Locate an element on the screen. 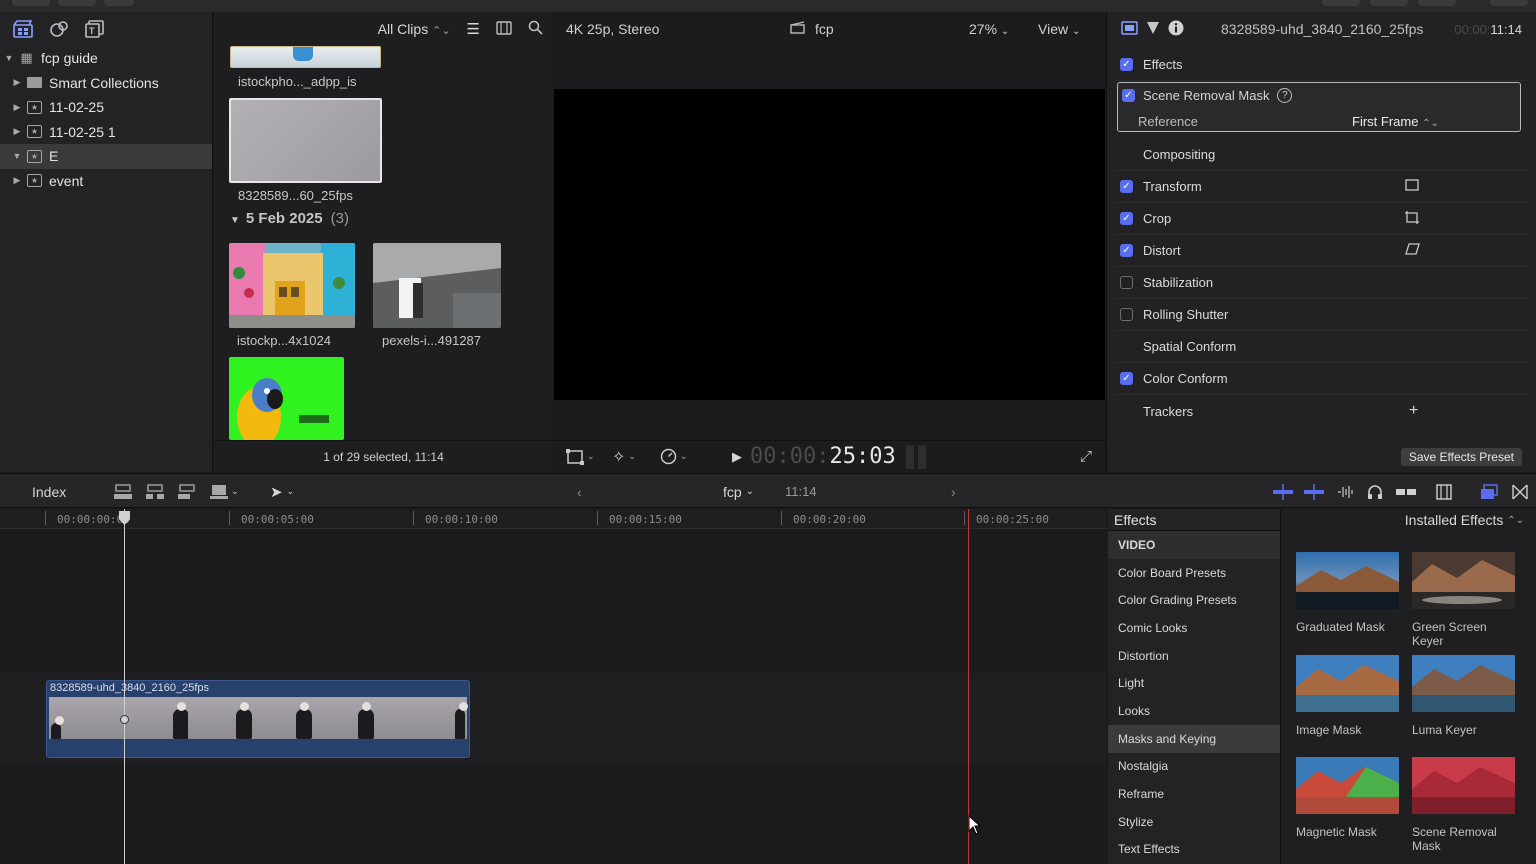  insert-clip-icon is located at coordinates (155, 491).